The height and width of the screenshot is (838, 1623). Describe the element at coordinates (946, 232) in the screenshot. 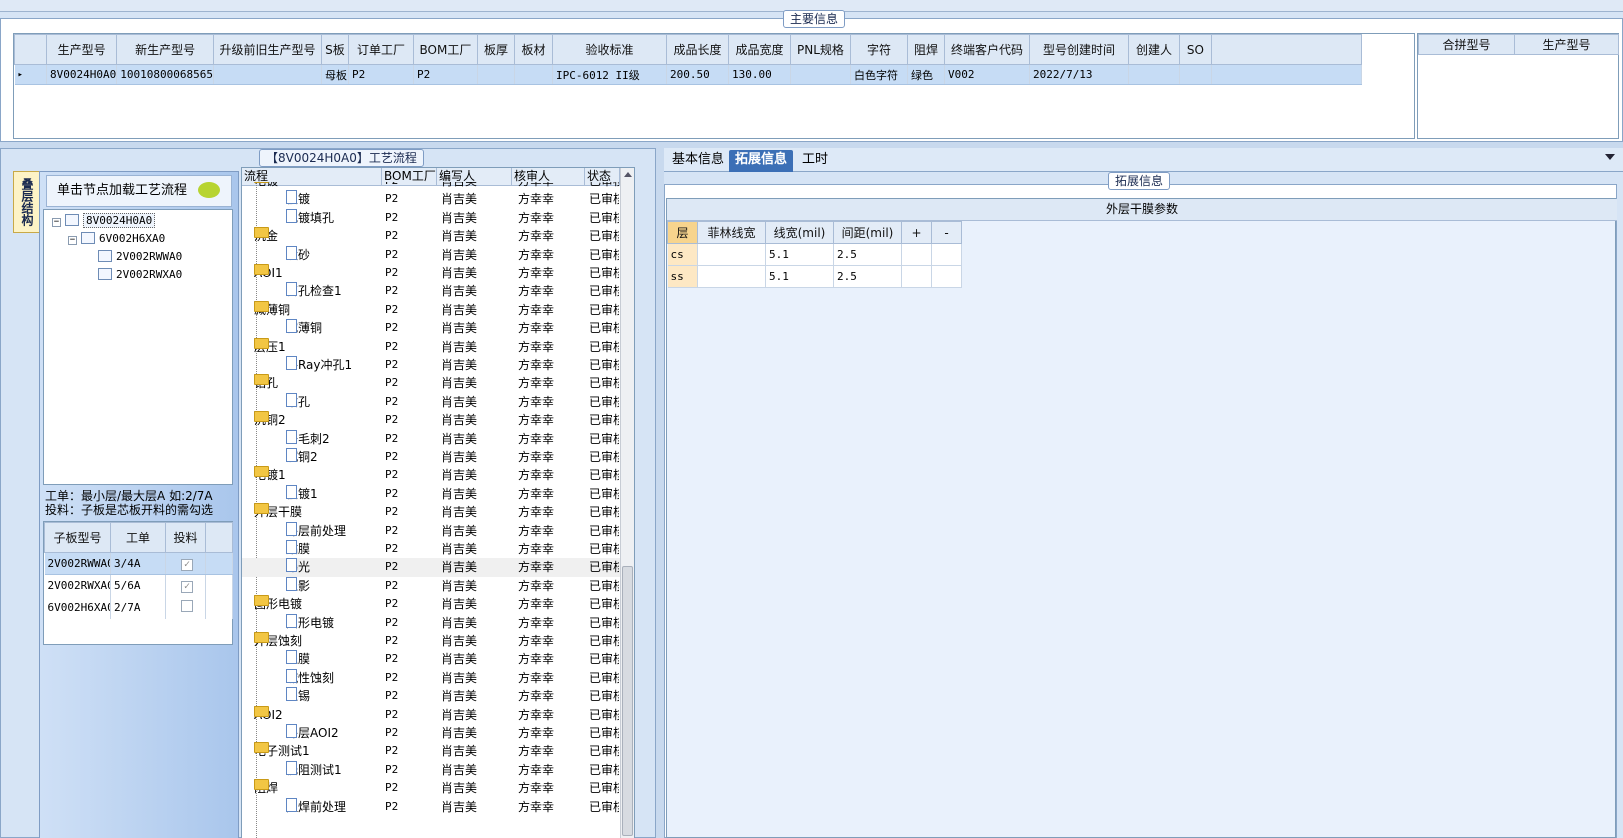

I see `column-header: -` at that location.